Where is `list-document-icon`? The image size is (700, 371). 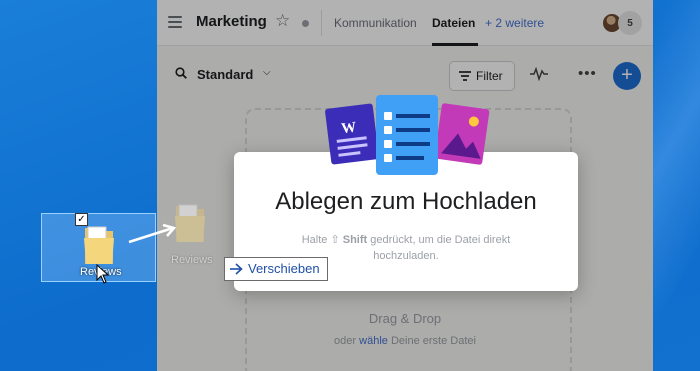
list-document-icon is located at coordinates (407, 135).